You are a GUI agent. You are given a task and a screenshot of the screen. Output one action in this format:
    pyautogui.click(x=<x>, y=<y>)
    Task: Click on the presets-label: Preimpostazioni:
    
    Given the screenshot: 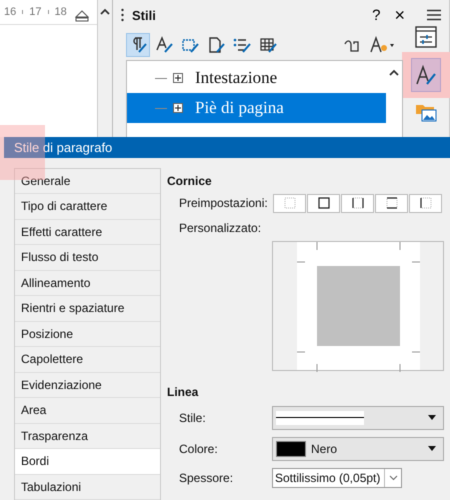 What is the action you would take?
    pyautogui.click(x=223, y=203)
    